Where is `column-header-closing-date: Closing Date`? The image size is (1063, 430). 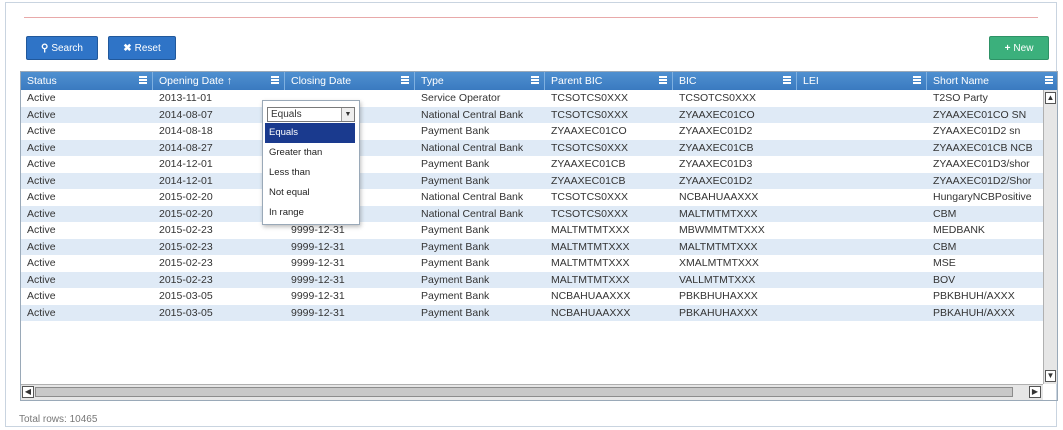 column-header-closing-date: Closing Date is located at coordinates (350, 81).